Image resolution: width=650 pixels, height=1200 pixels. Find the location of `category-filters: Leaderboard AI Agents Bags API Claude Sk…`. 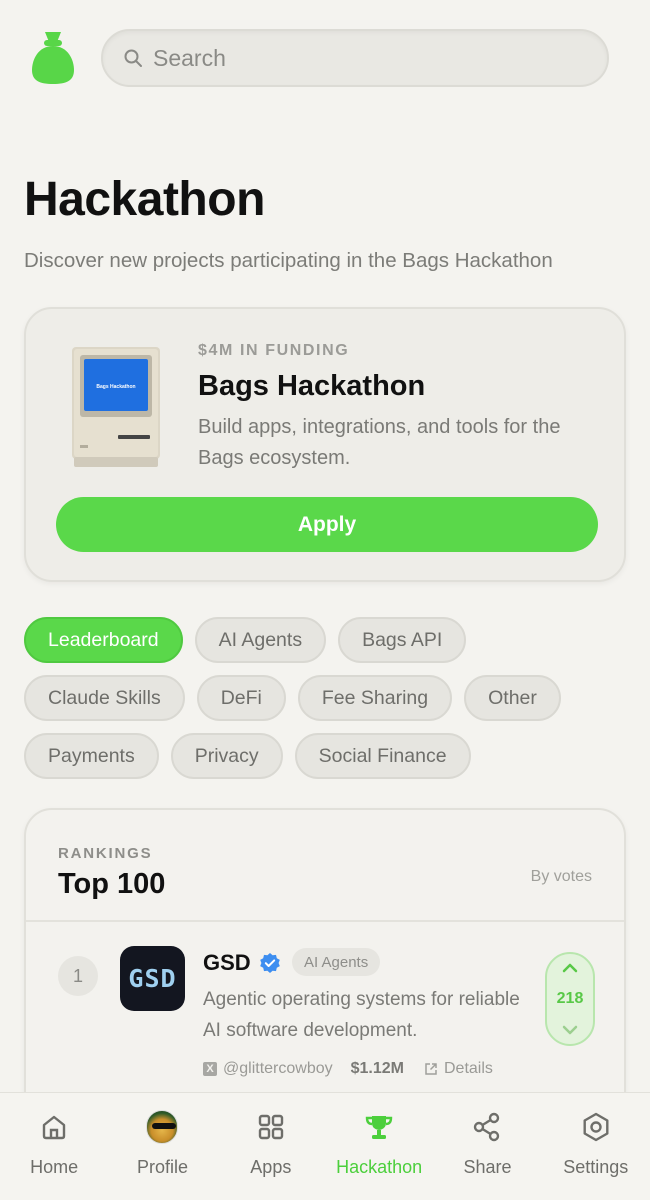

category-filters: Leaderboard AI Agents Bags API Claude Sk… is located at coordinates (319, 704).